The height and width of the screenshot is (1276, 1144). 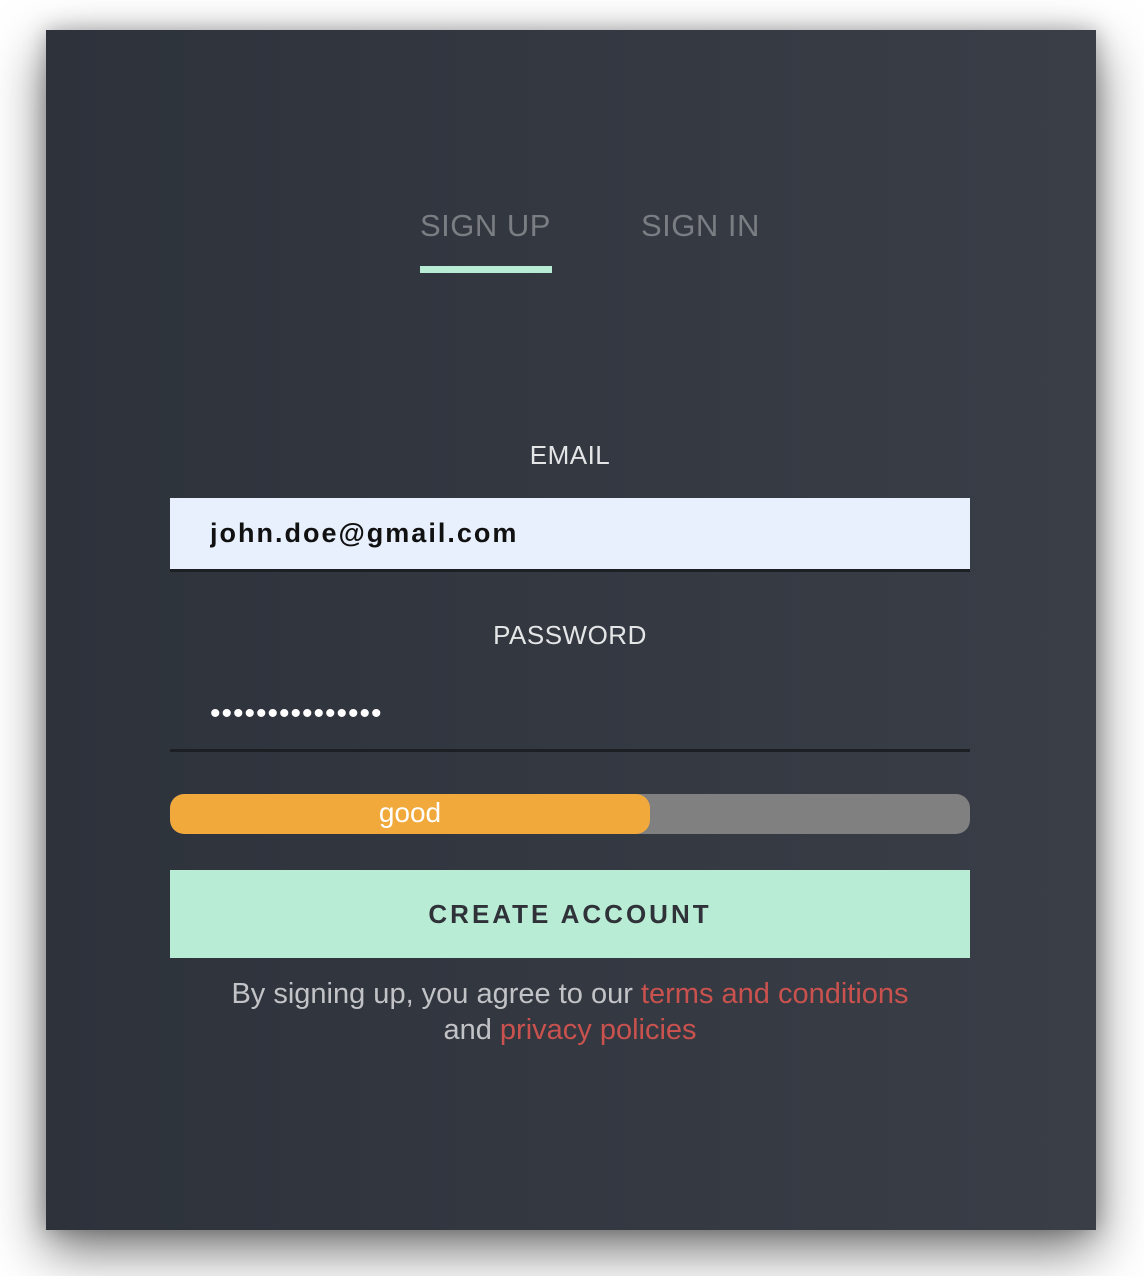 What do you see at coordinates (570, 914) in the screenshot?
I see `create-account-button: CREATE ACCOUNT` at bounding box center [570, 914].